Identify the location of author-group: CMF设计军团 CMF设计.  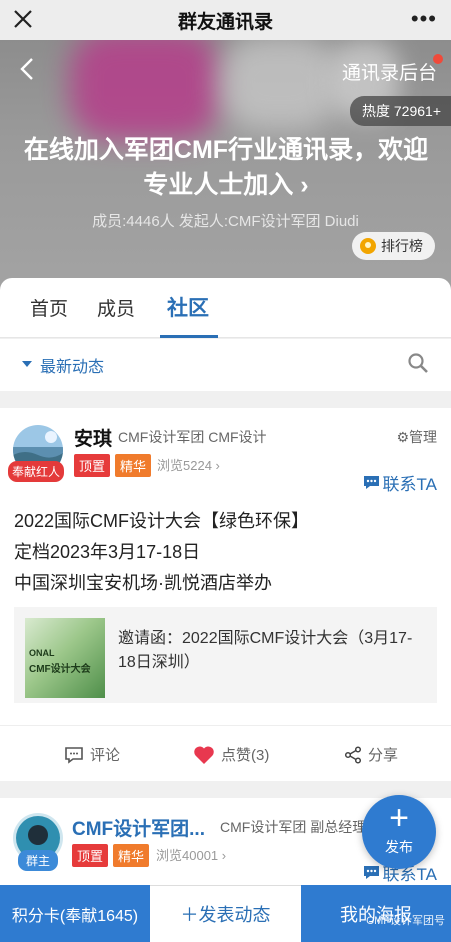
(192, 437).